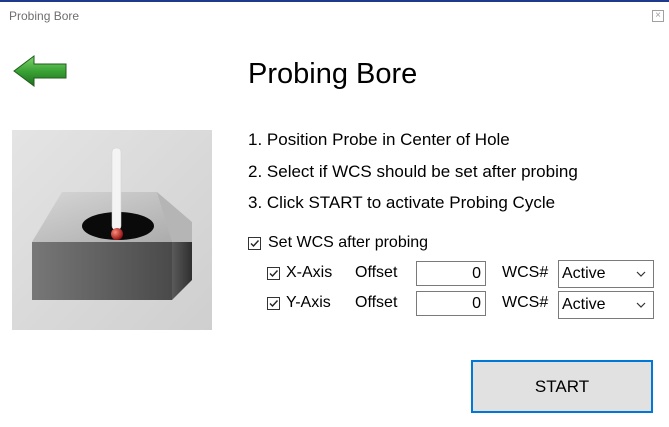  Describe the element at coordinates (334, 15) in the screenshot. I see `title-bar: Probing Bore ×` at that location.